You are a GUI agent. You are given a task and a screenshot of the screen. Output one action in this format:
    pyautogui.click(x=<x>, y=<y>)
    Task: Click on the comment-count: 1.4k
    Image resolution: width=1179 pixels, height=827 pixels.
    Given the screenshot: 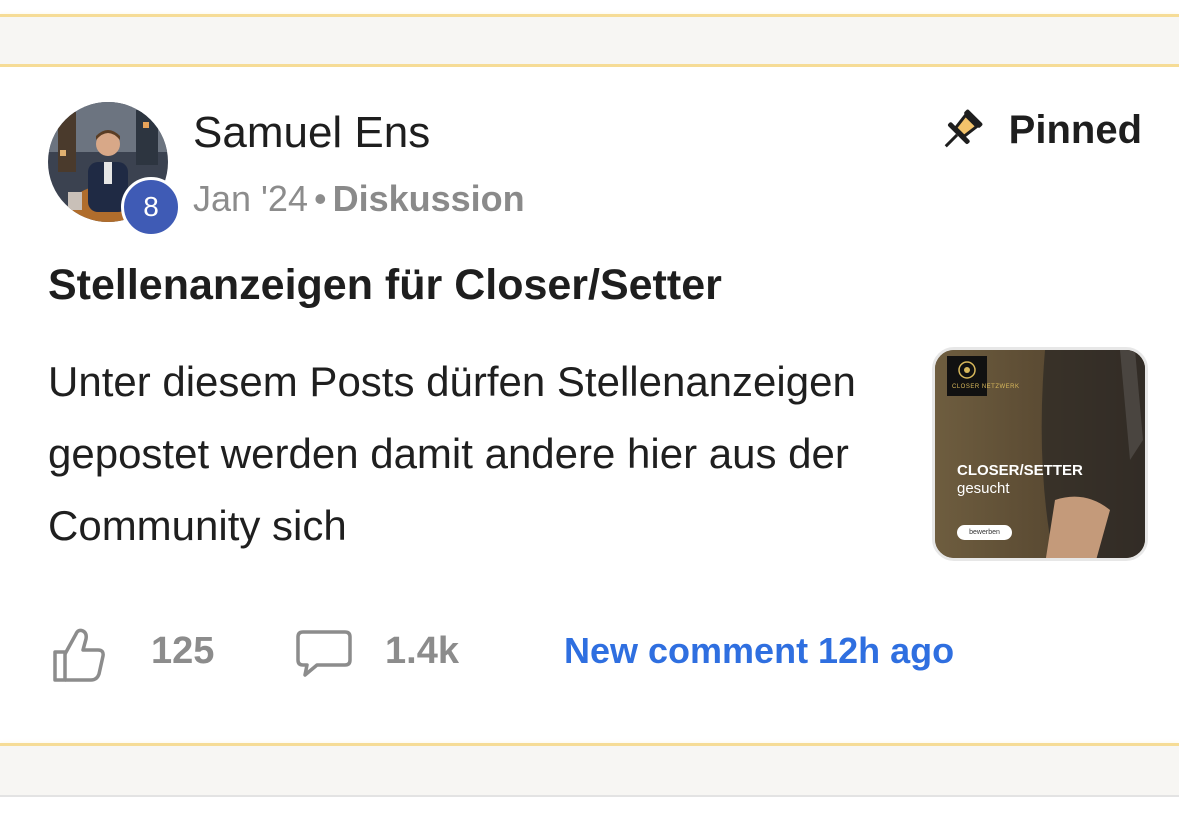 What is the action you would take?
    pyautogui.click(x=422, y=651)
    